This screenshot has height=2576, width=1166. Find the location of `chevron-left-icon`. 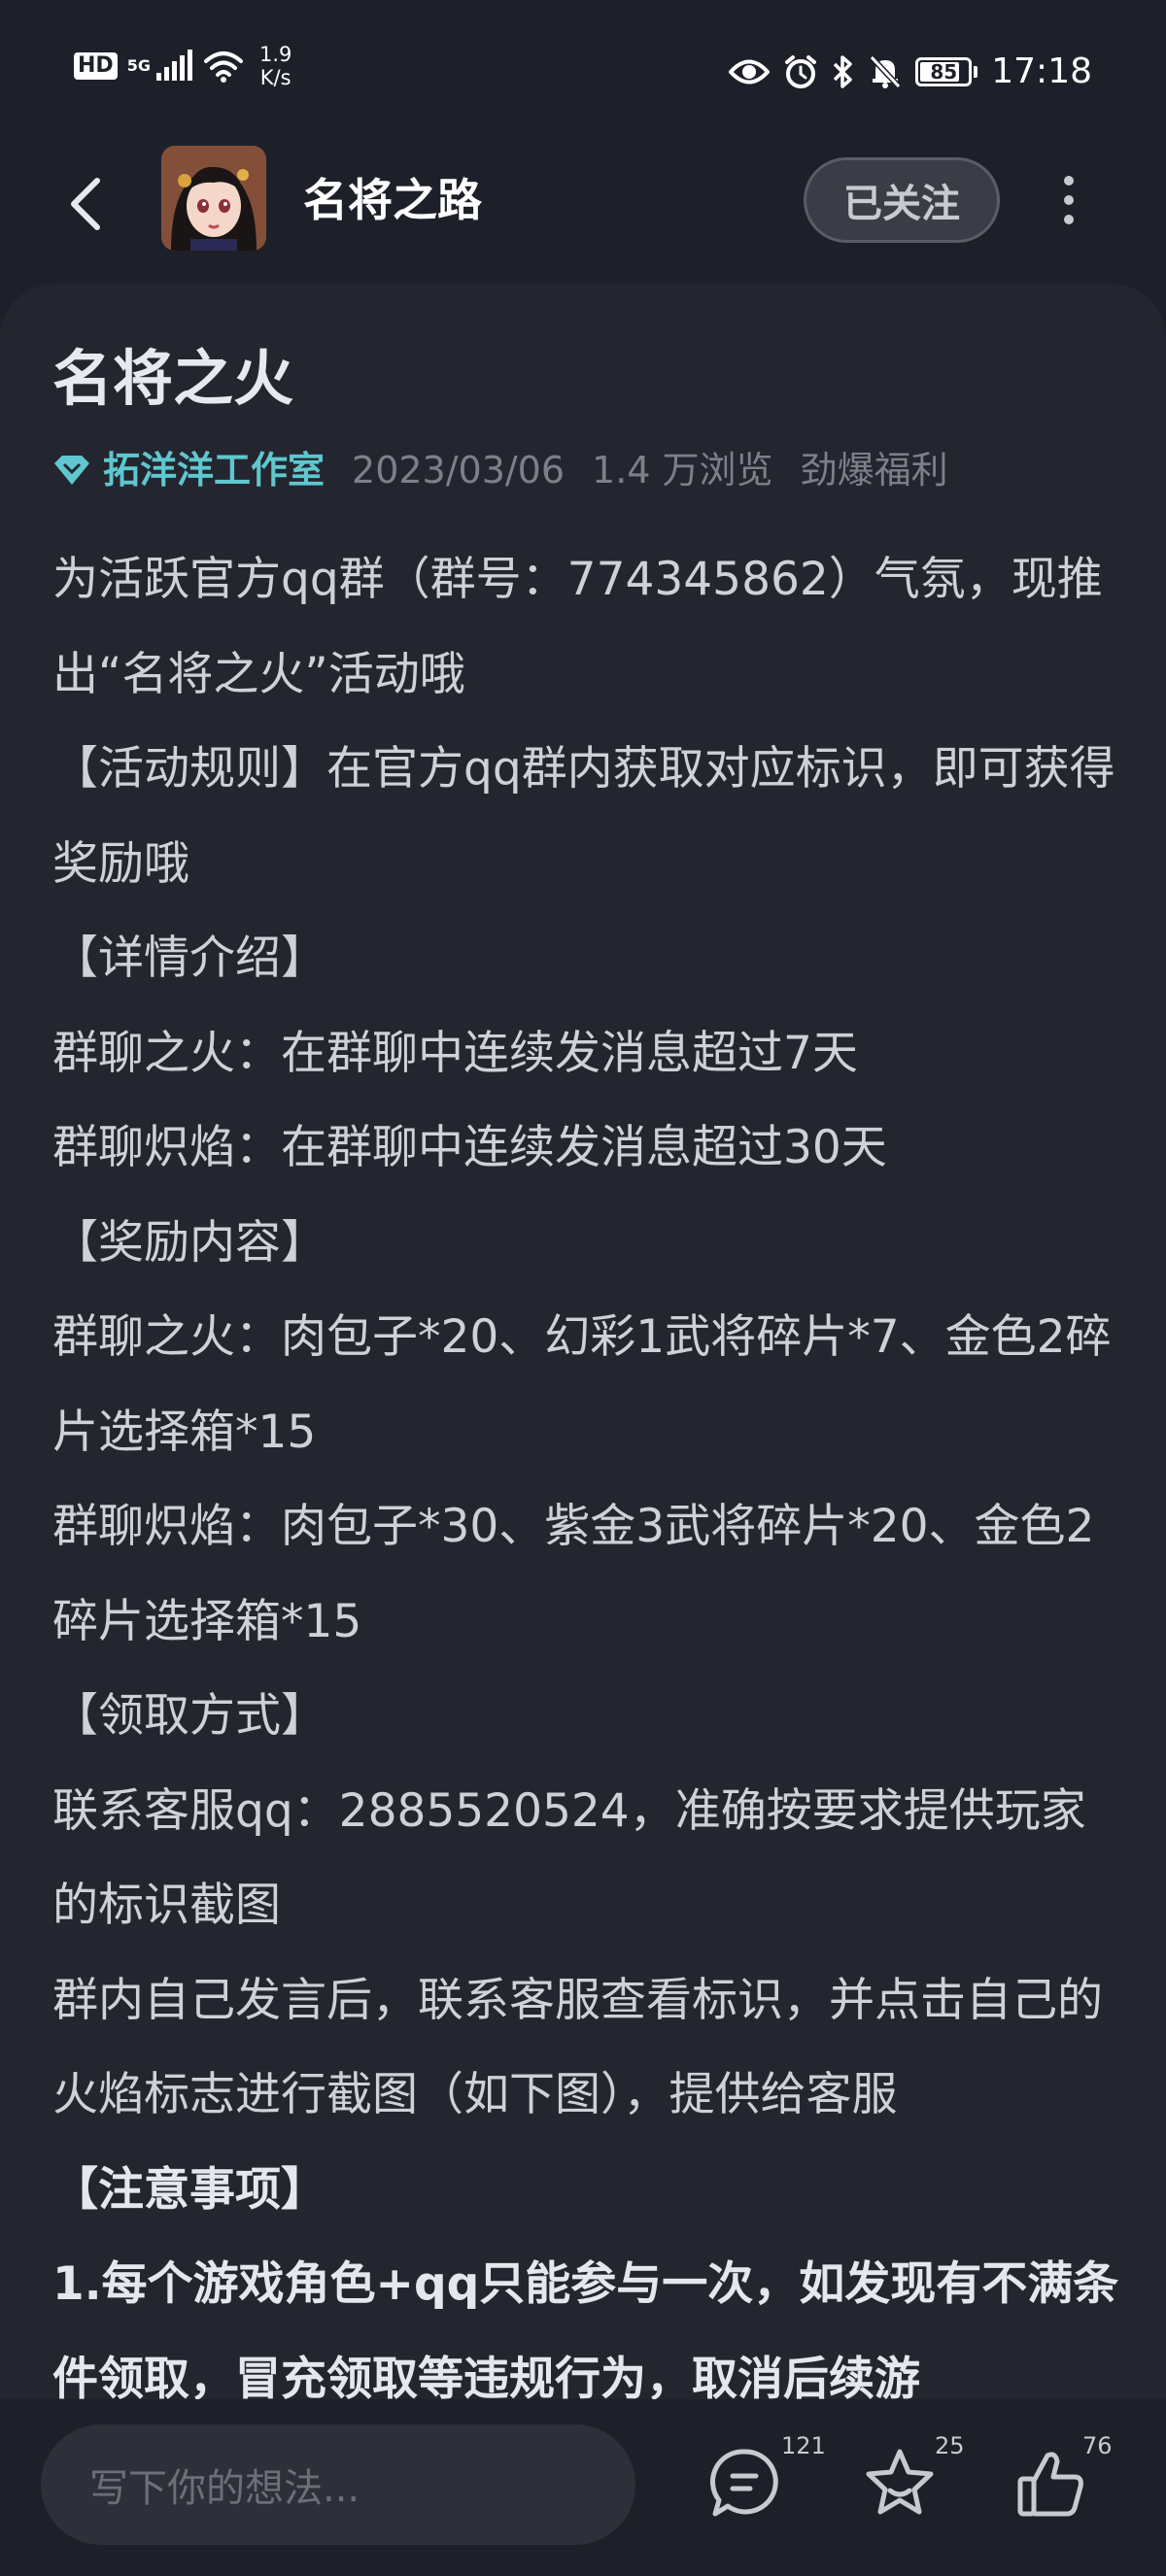

chevron-left-icon is located at coordinates (85, 204).